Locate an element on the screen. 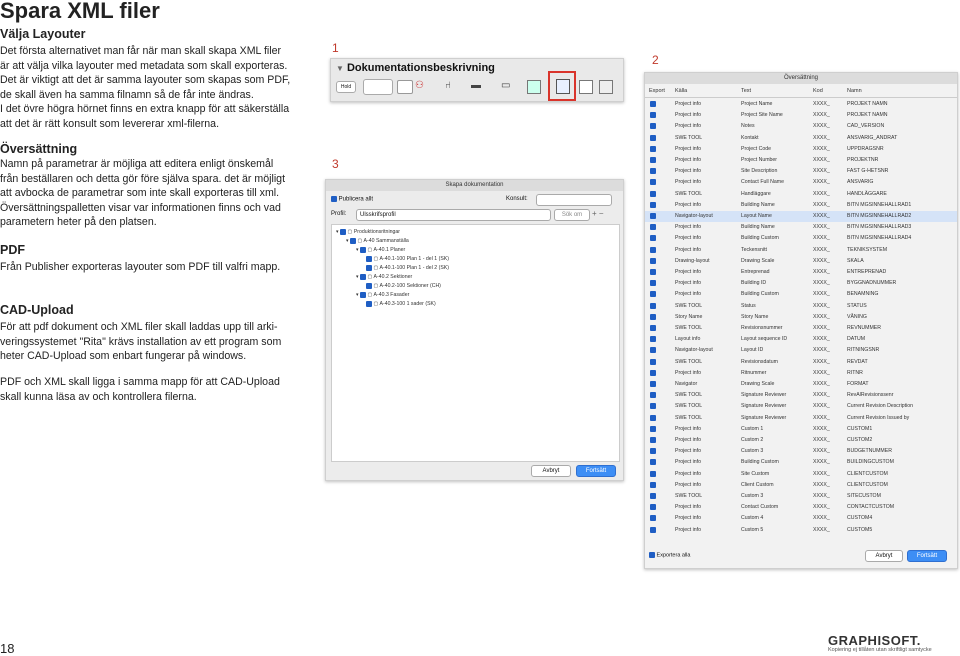 The image size is (960, 656). table-row: Project info Notes XXXX_ CAD_VERSION is located at coordinates (801, 126).